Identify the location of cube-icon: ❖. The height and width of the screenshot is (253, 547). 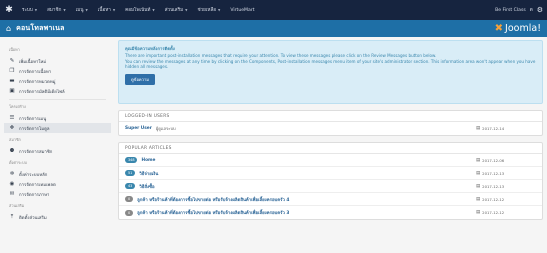
(12, 128).